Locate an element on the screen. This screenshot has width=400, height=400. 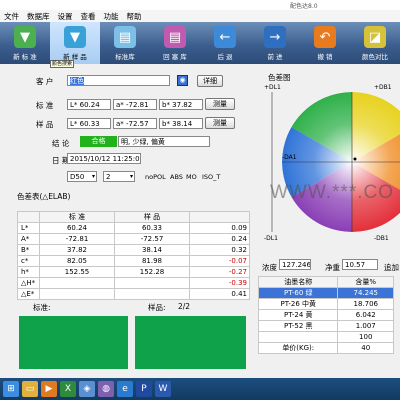
word-icon: W is located at coordinates (163, 389).